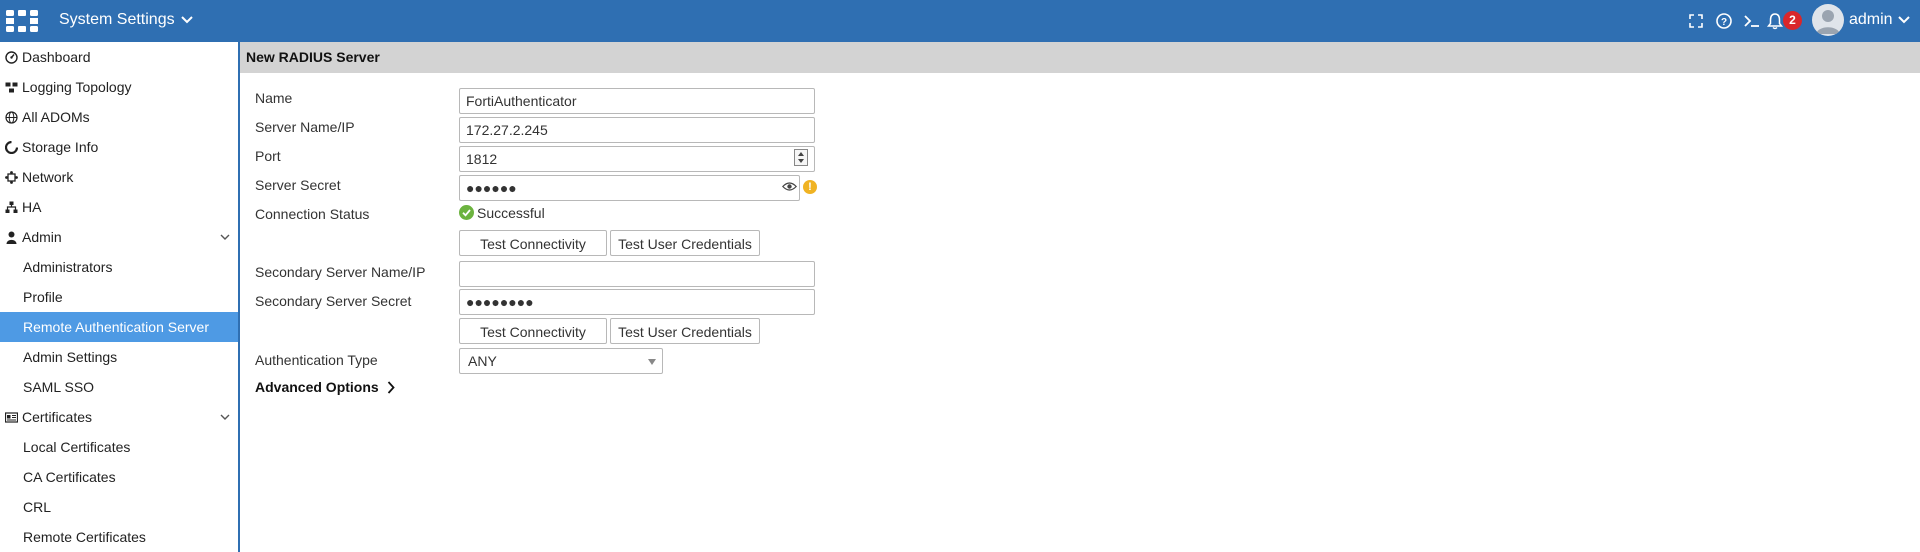  What do you see at coordinates (482, 361) in the screenshot?
I see `authentication-type-value: ANY` at bounding box center [482, 361].